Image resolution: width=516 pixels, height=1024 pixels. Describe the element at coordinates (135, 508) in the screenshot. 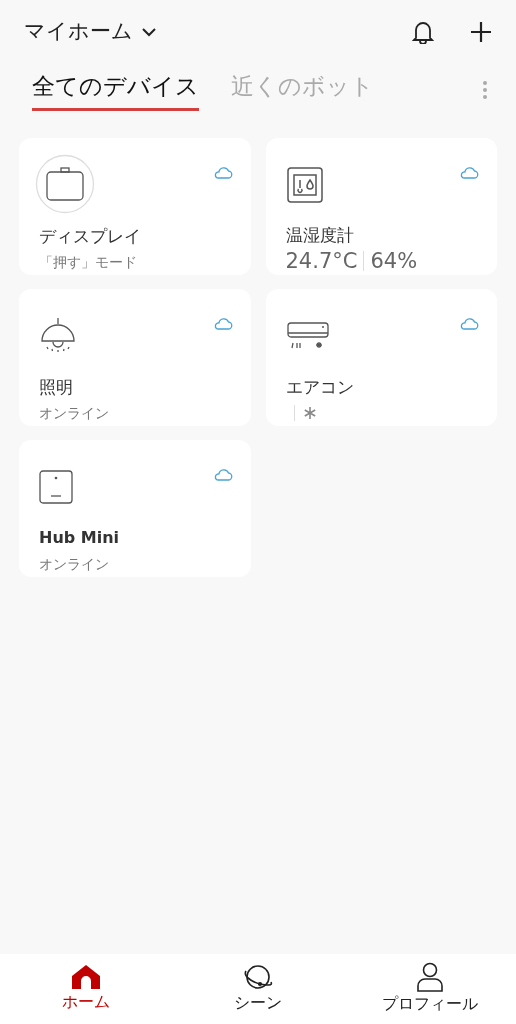

I see `device-card: Hub Mini オンライン` at that location.